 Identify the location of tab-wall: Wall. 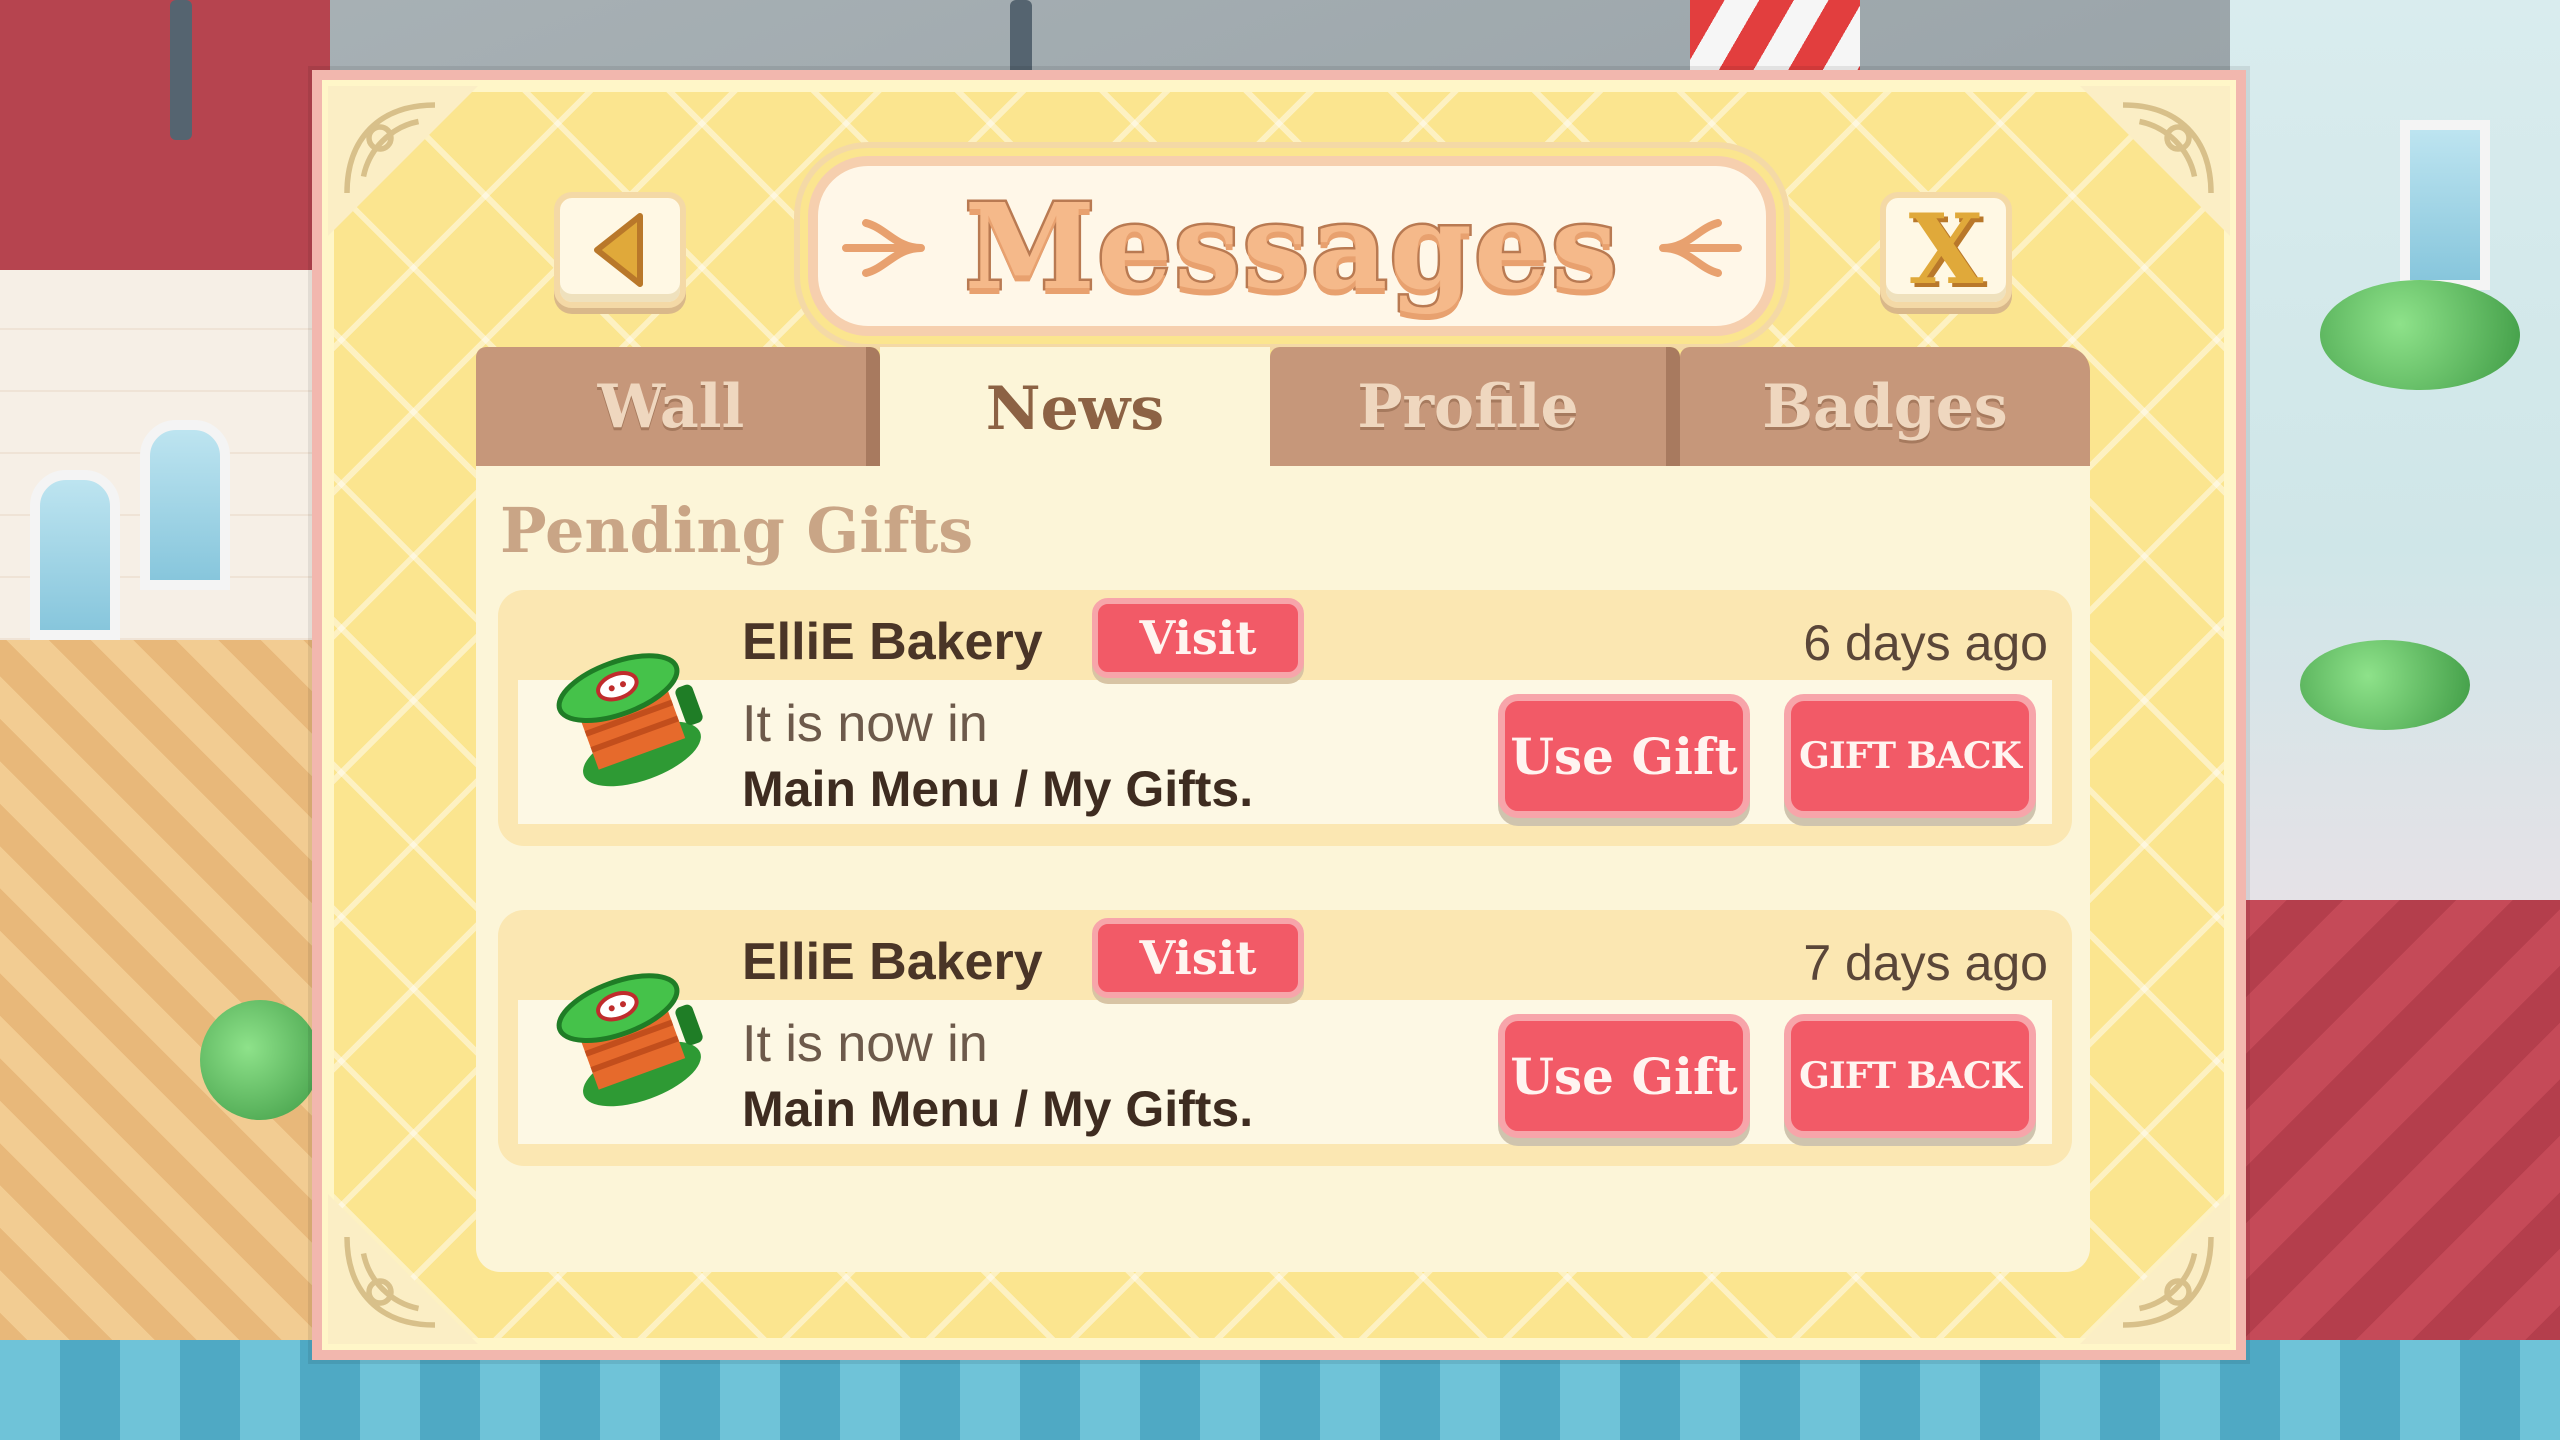
(678, 407).